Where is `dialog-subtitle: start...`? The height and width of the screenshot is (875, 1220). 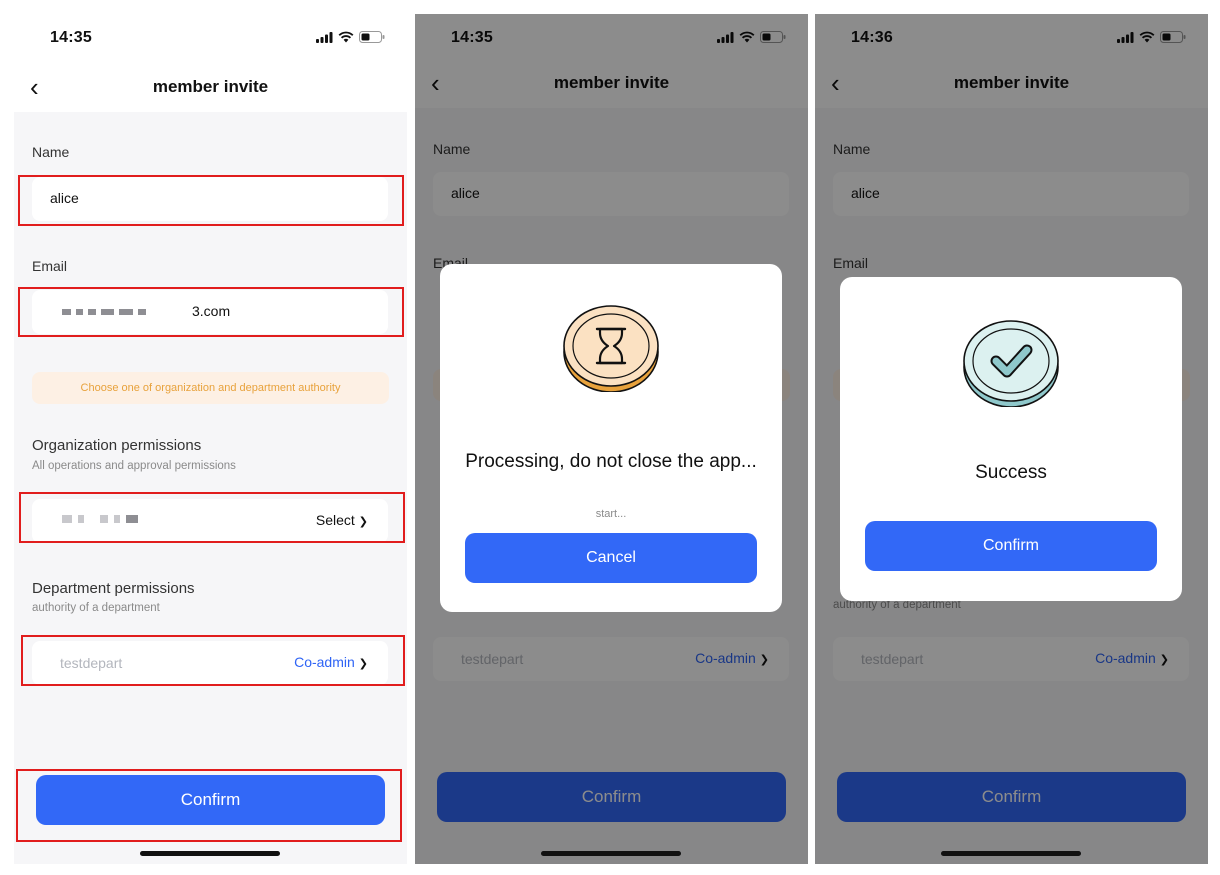 dialog-subtitle: start... is located at coordinates (611, 514).